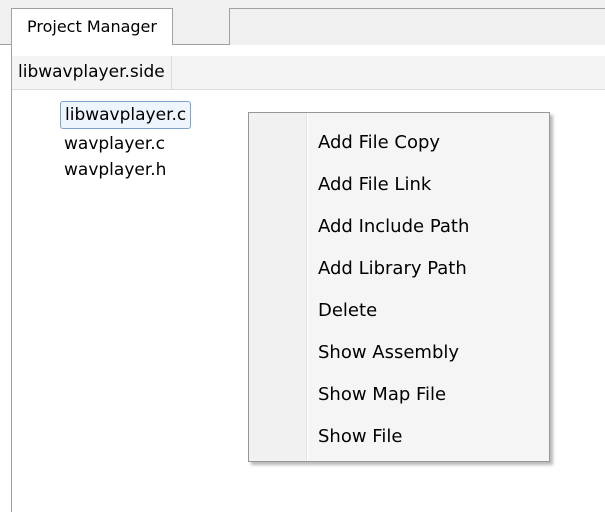 The image size is (605, 512). What do you see at coordinates (399, 185) in the screenshot?
I see `menu-item-add-file-link: Add File Link` at bounding box center [399, 185].